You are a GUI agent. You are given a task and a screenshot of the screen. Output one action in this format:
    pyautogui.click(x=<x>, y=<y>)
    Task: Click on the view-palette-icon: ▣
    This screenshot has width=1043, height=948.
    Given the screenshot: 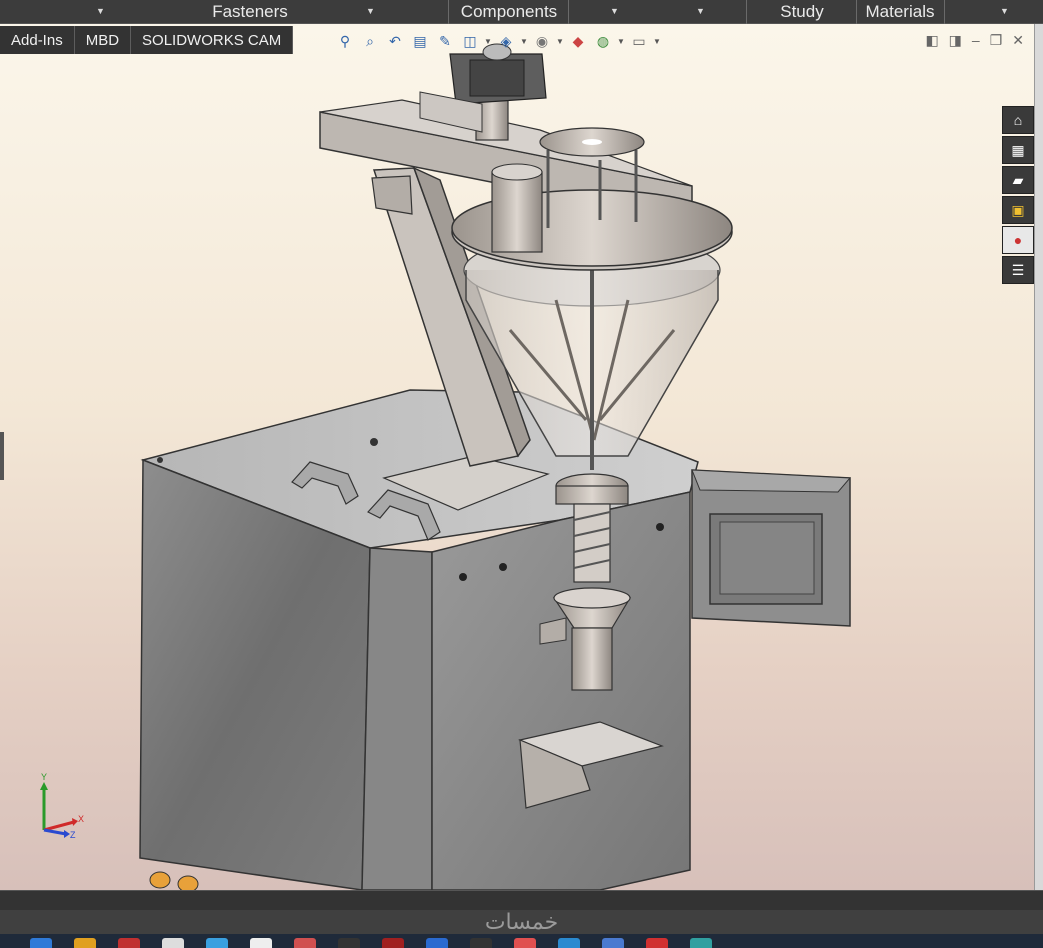 What is the action you would take?
    pyautogui.click(x=1018, y=210)
    